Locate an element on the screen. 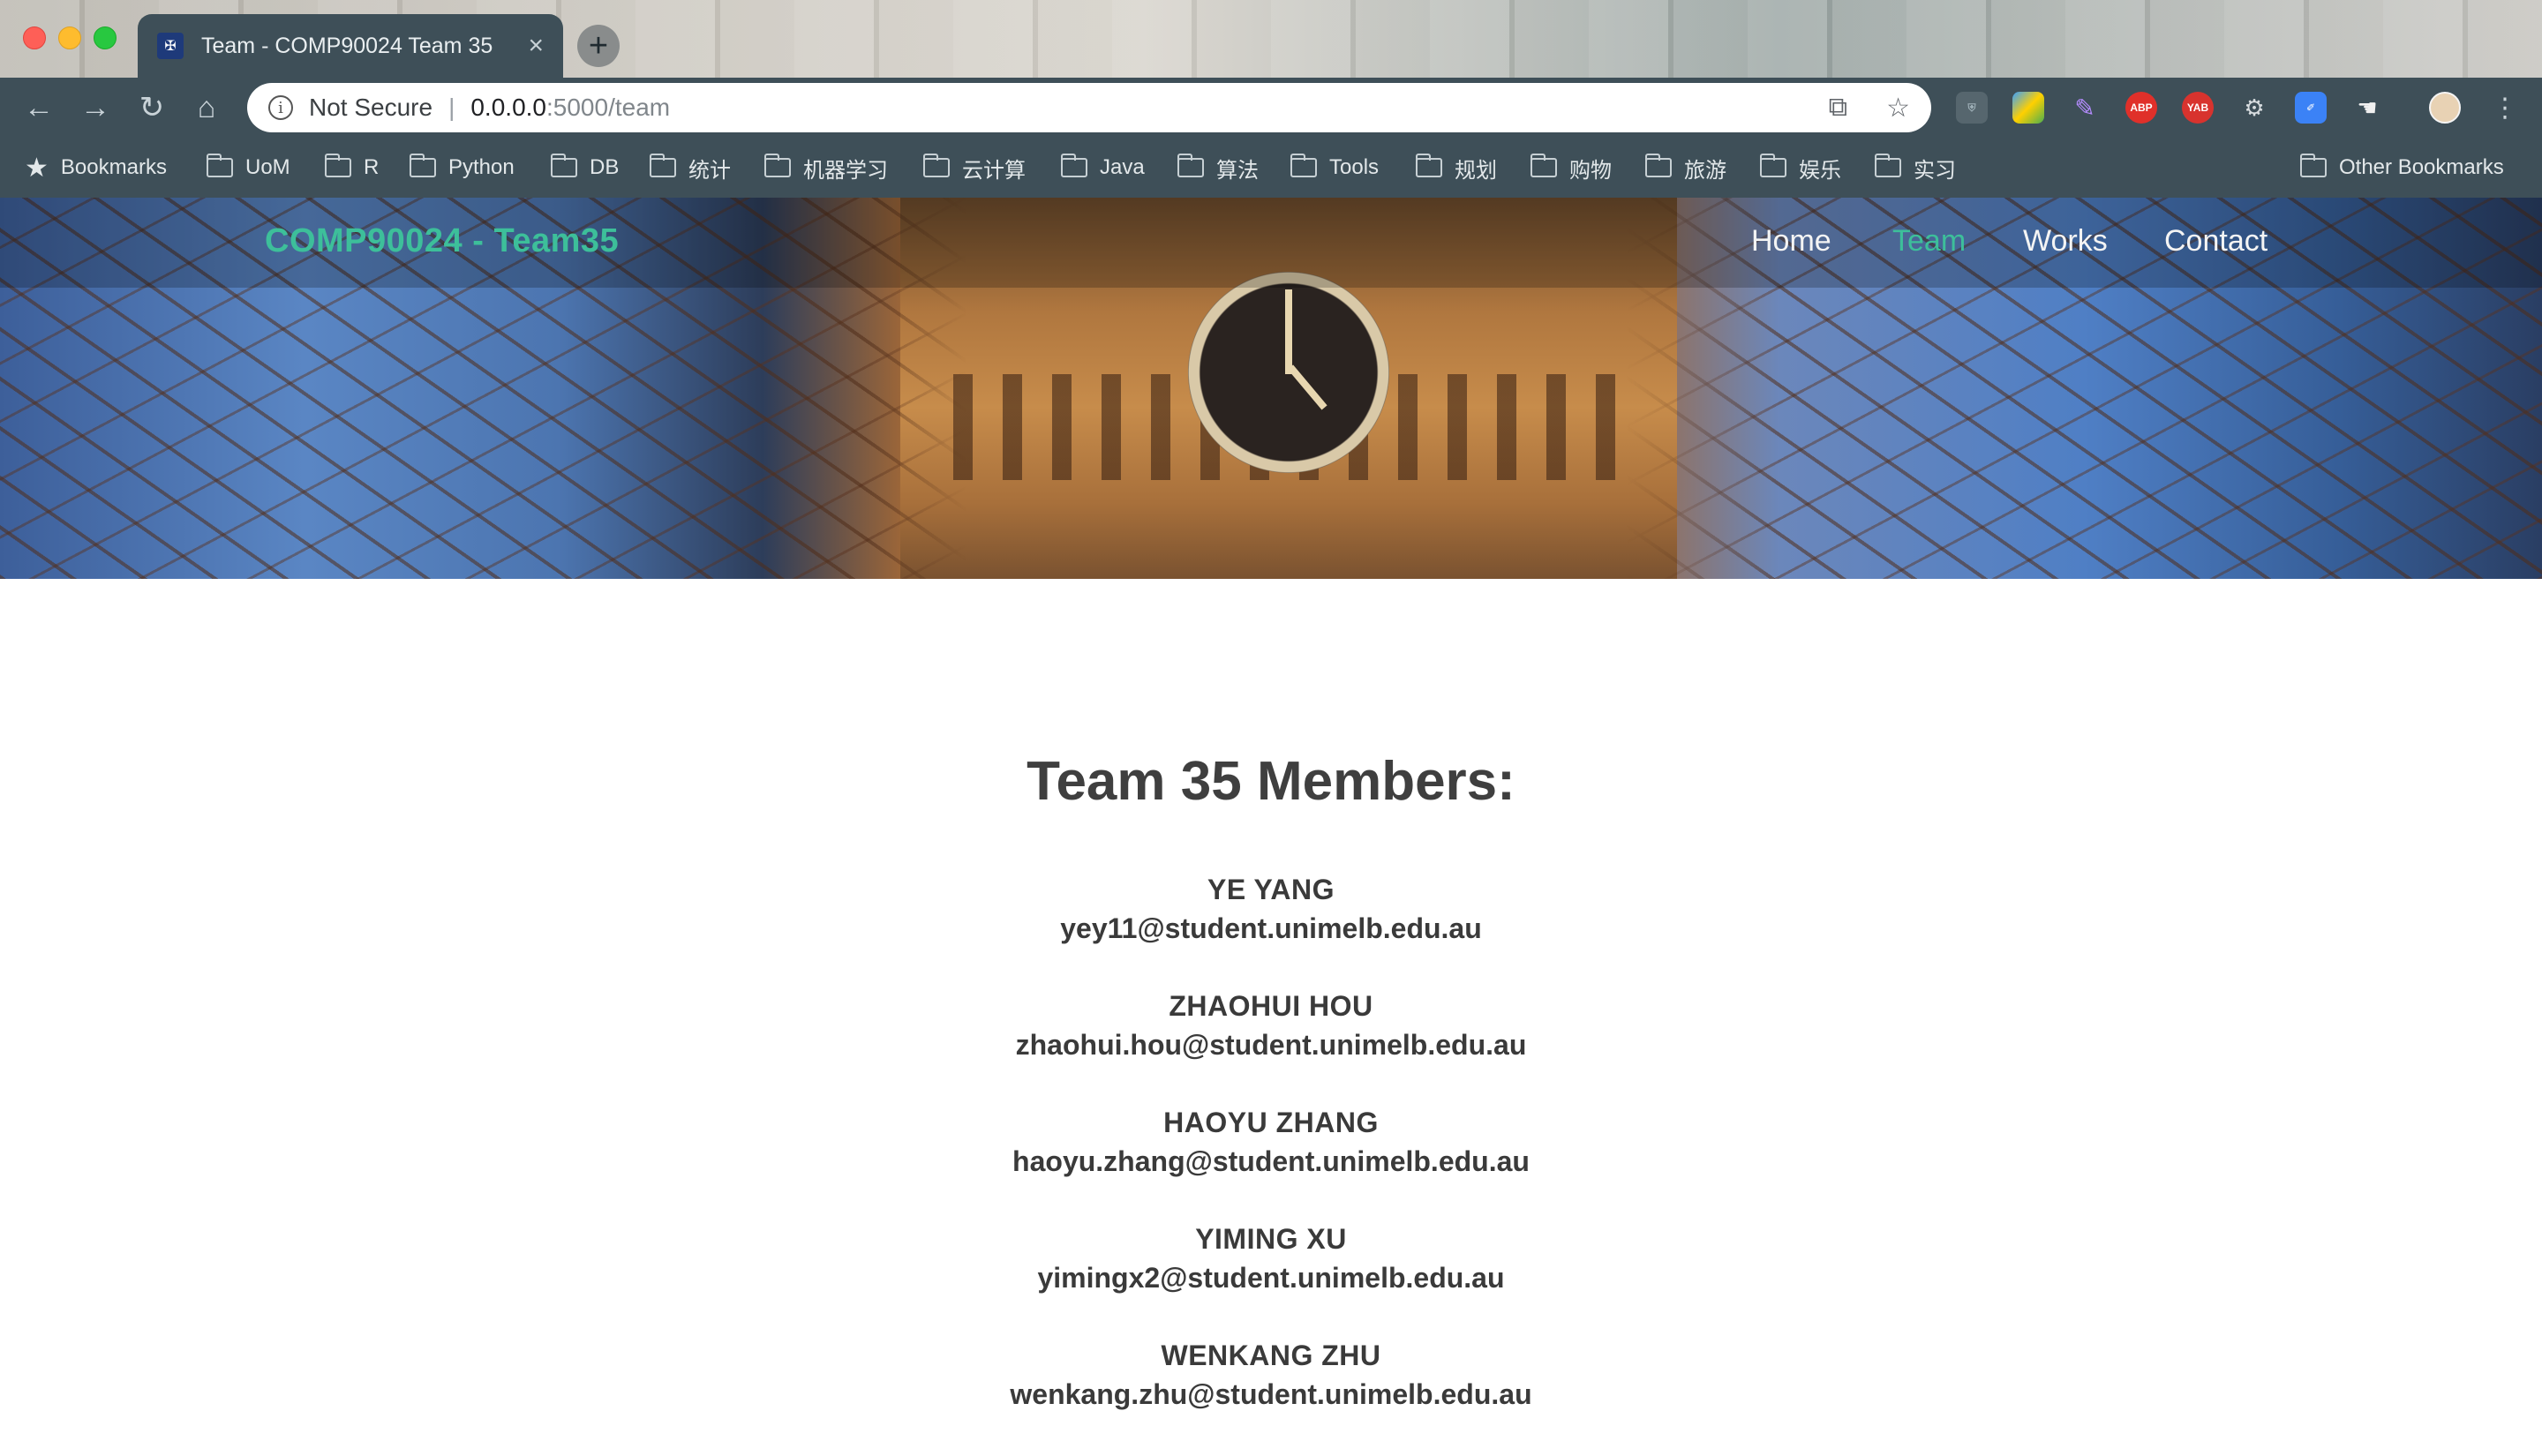 The height and width of the screenshot is (1456, 2542). bookmark-folder-label: 算法 is located at coordinates (1238, 170).